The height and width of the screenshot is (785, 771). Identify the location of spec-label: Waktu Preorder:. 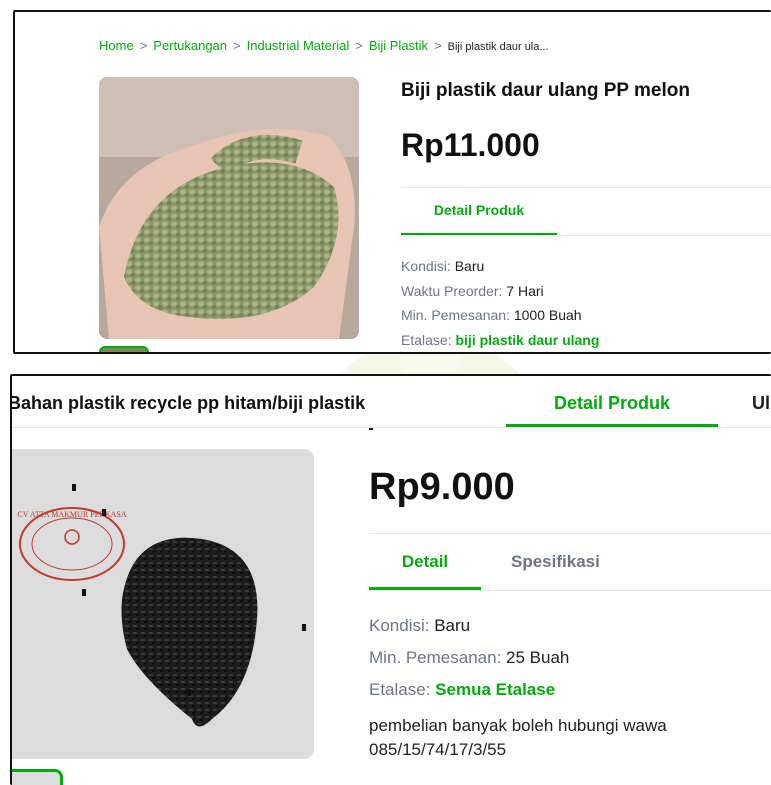
(454, 290).